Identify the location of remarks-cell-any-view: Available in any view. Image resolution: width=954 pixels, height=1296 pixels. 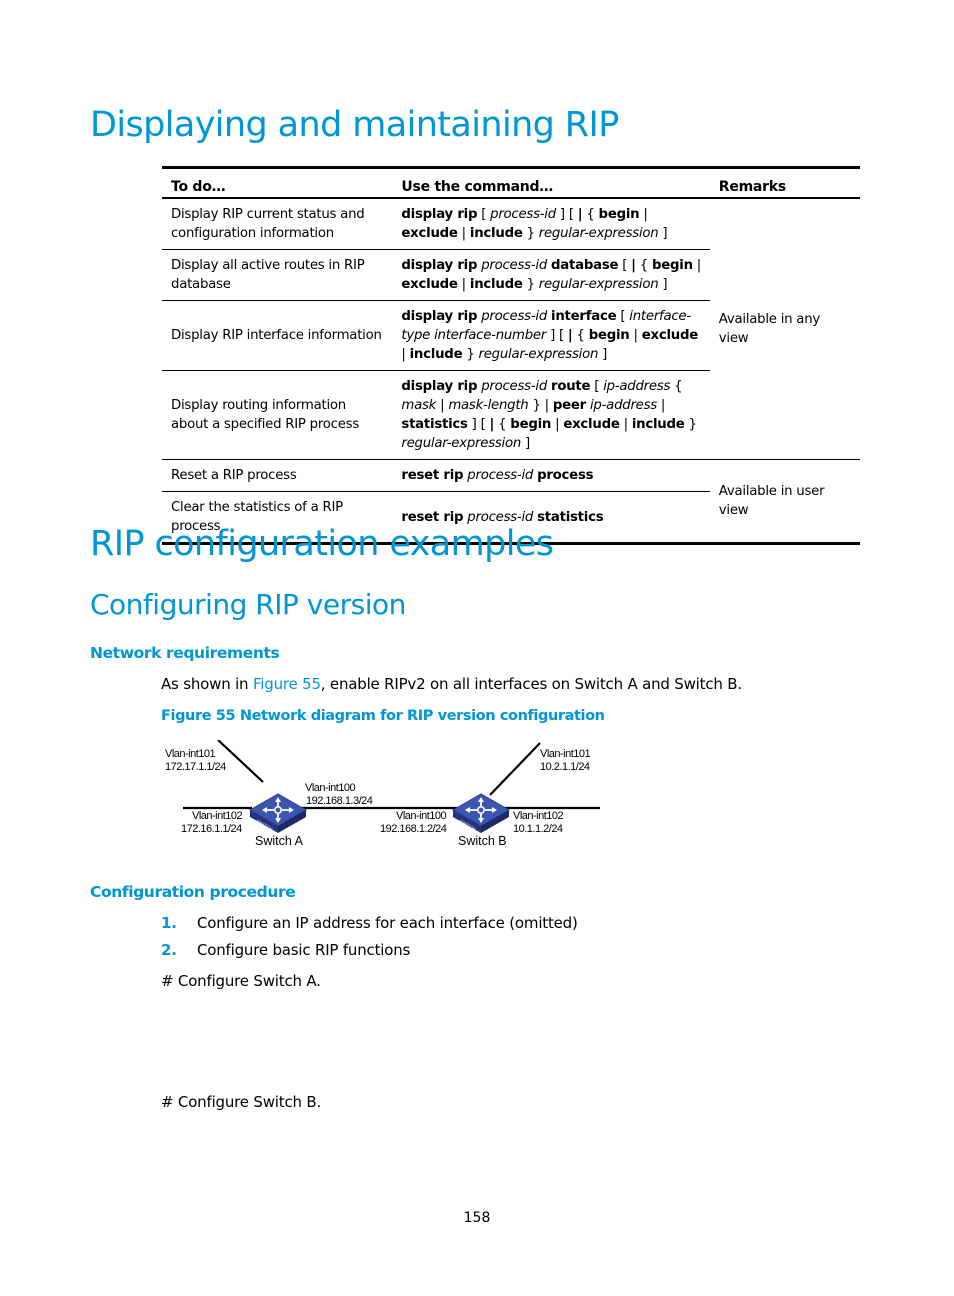
(784, 329).